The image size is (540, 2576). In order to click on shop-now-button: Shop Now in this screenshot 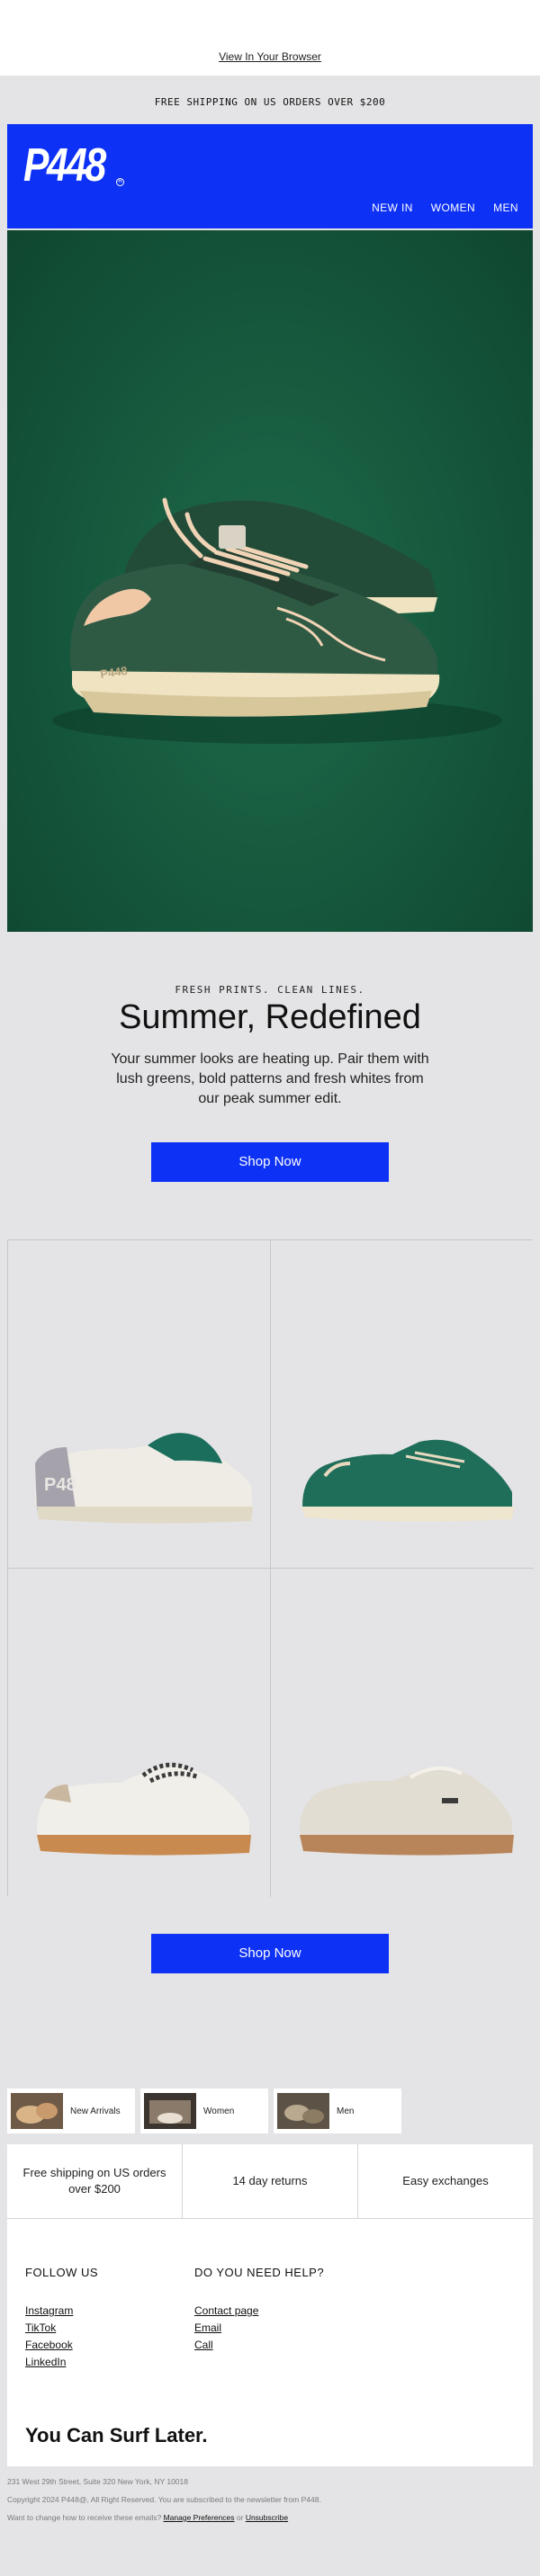, I will do `click(270, 1162)`.